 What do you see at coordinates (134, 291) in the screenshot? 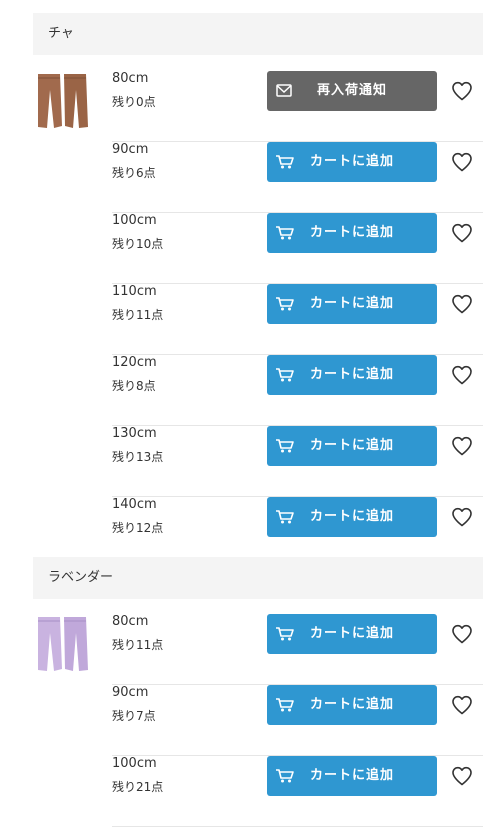
I see `size-label: 110cm` at bounding box center [134, 291].